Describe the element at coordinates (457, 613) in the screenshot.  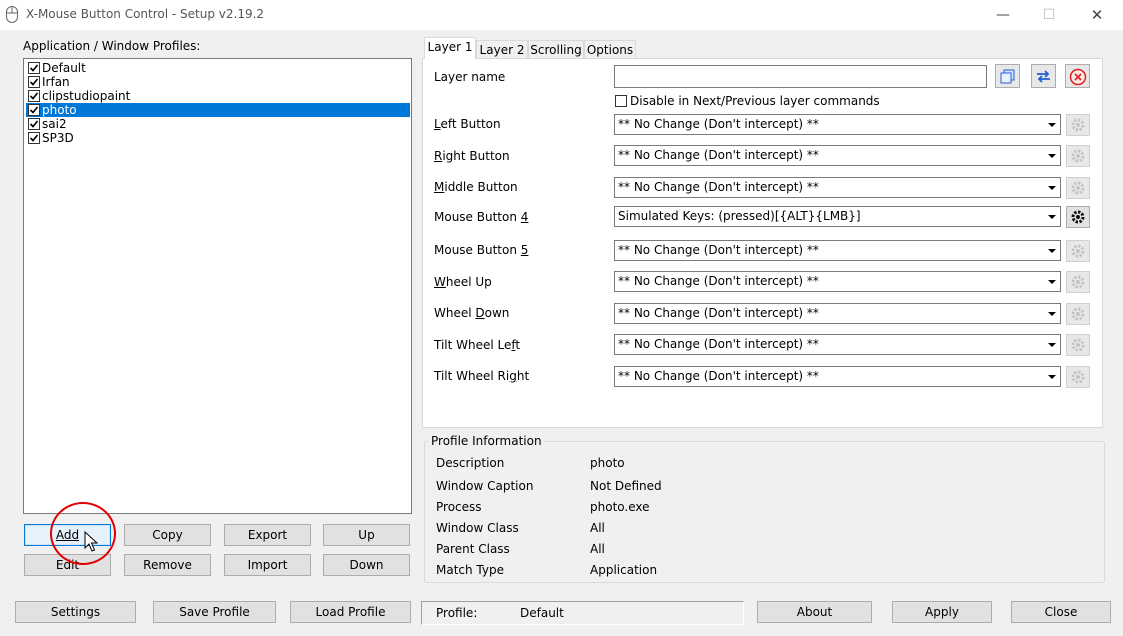
I see `profile-status-label: Profile:` at that location.